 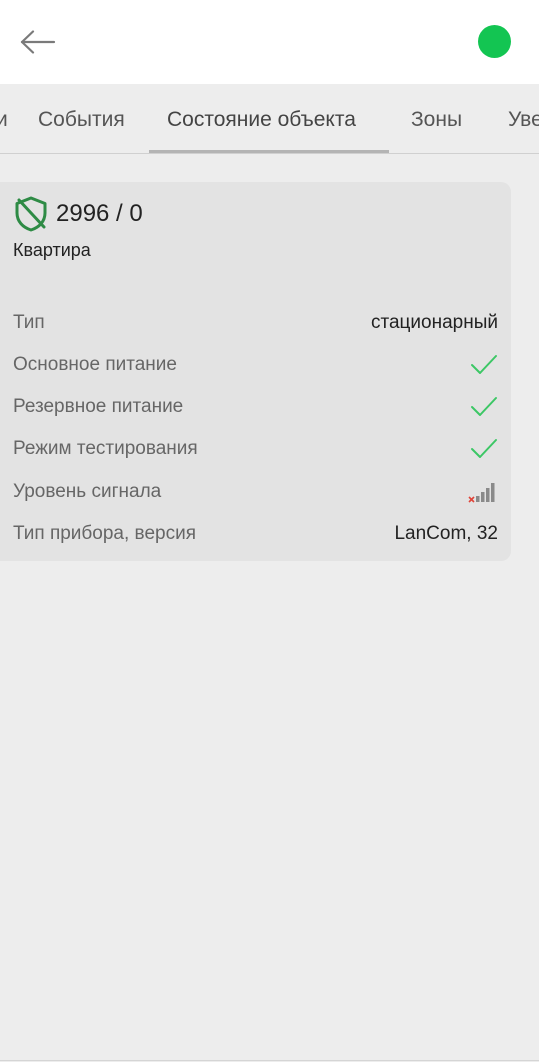 I want to click on row-device-type: Тип прибора, версия LanCom, 32, so click(x=255, y=534).